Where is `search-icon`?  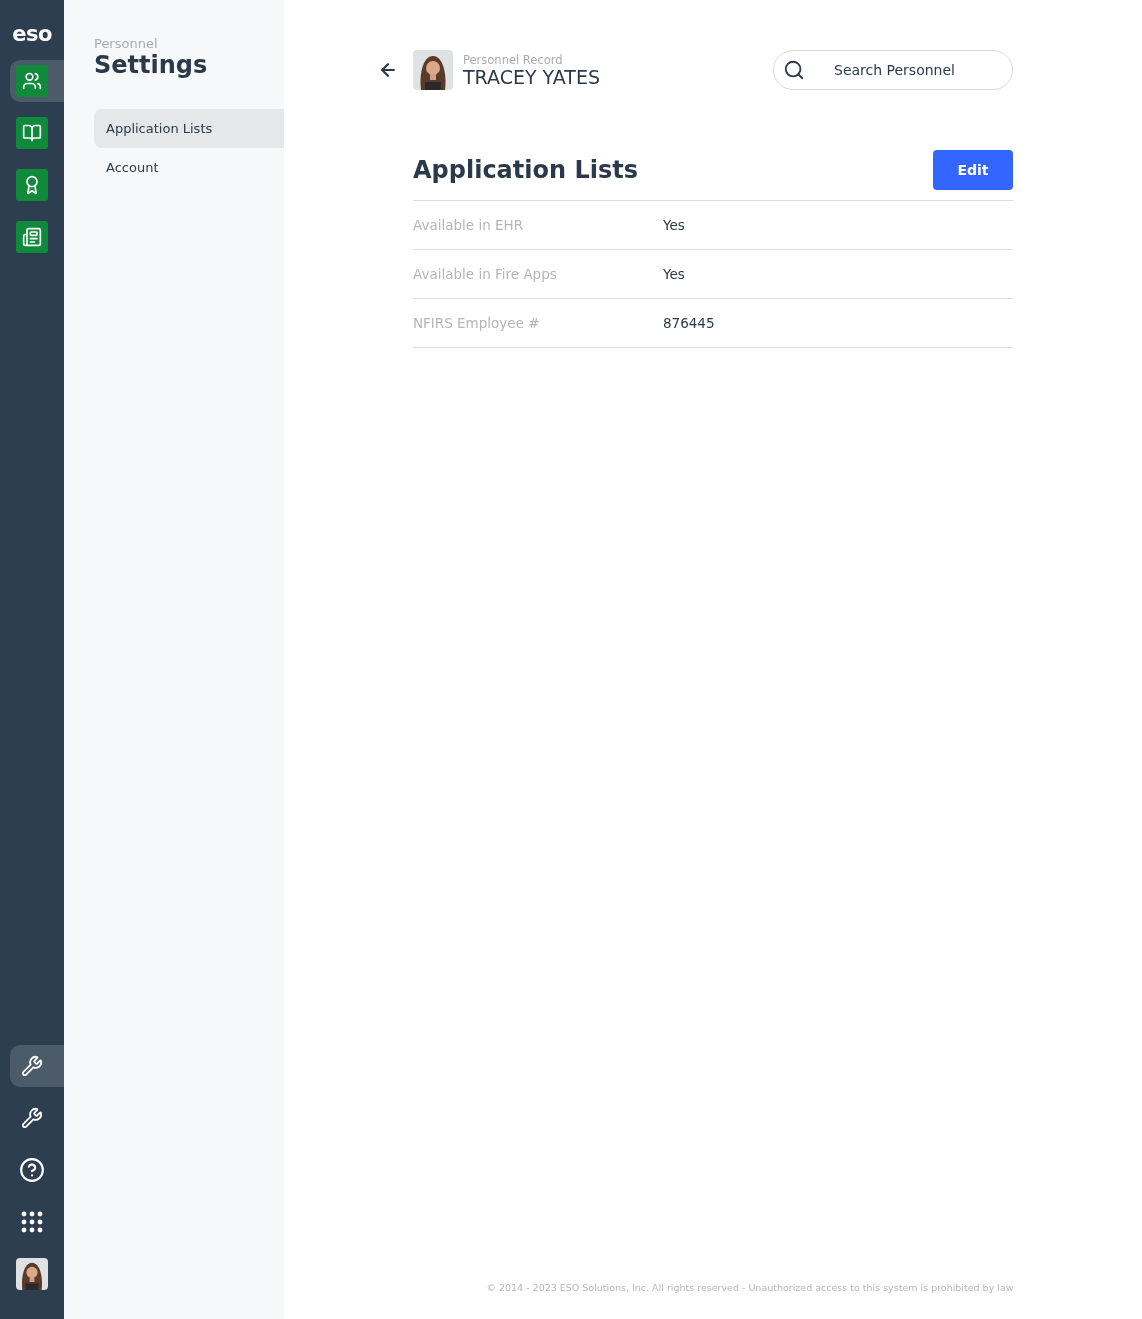
search-icon is located at coordinates (794, 70).